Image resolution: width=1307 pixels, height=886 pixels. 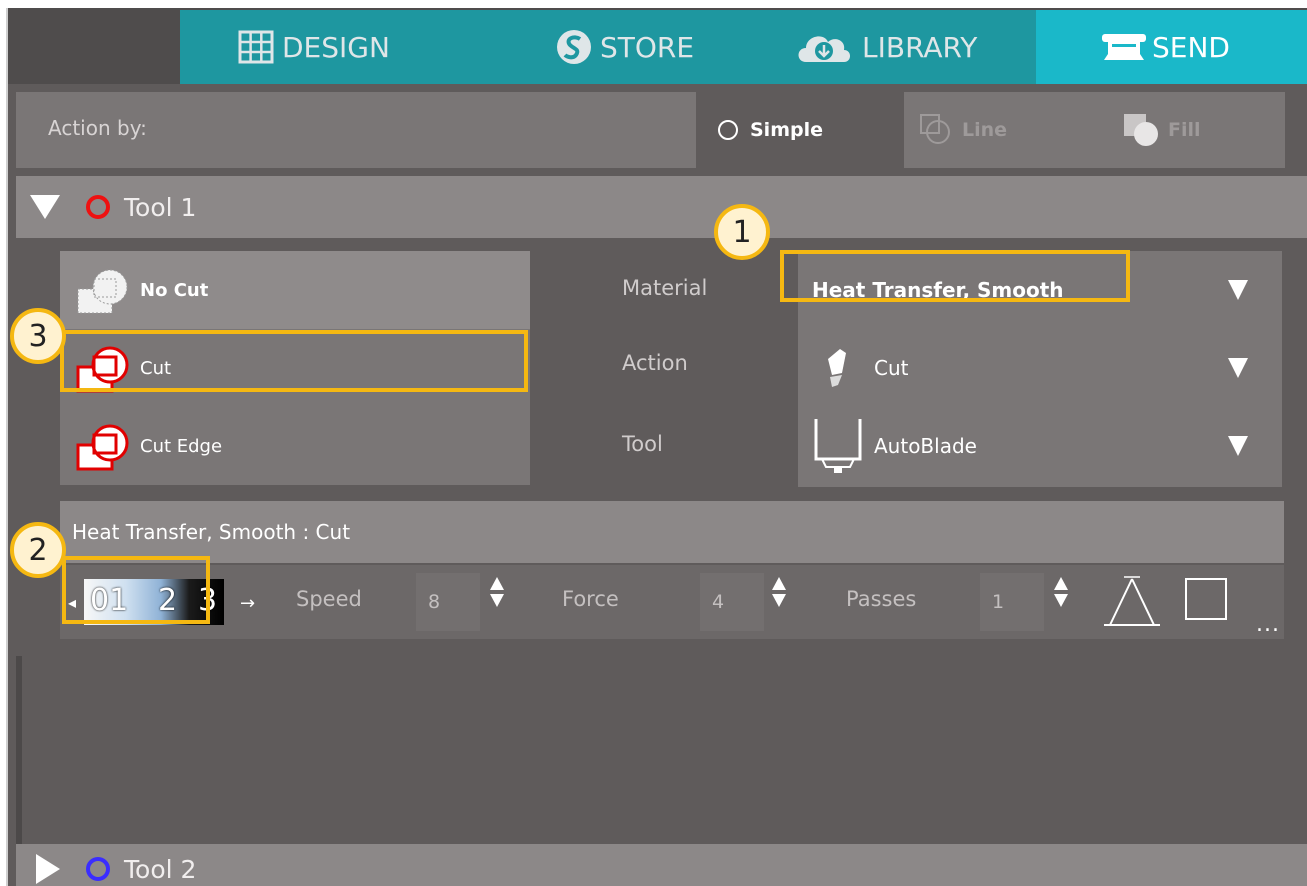 I want to click on callout-3: 3, so click(x=38, y=336).